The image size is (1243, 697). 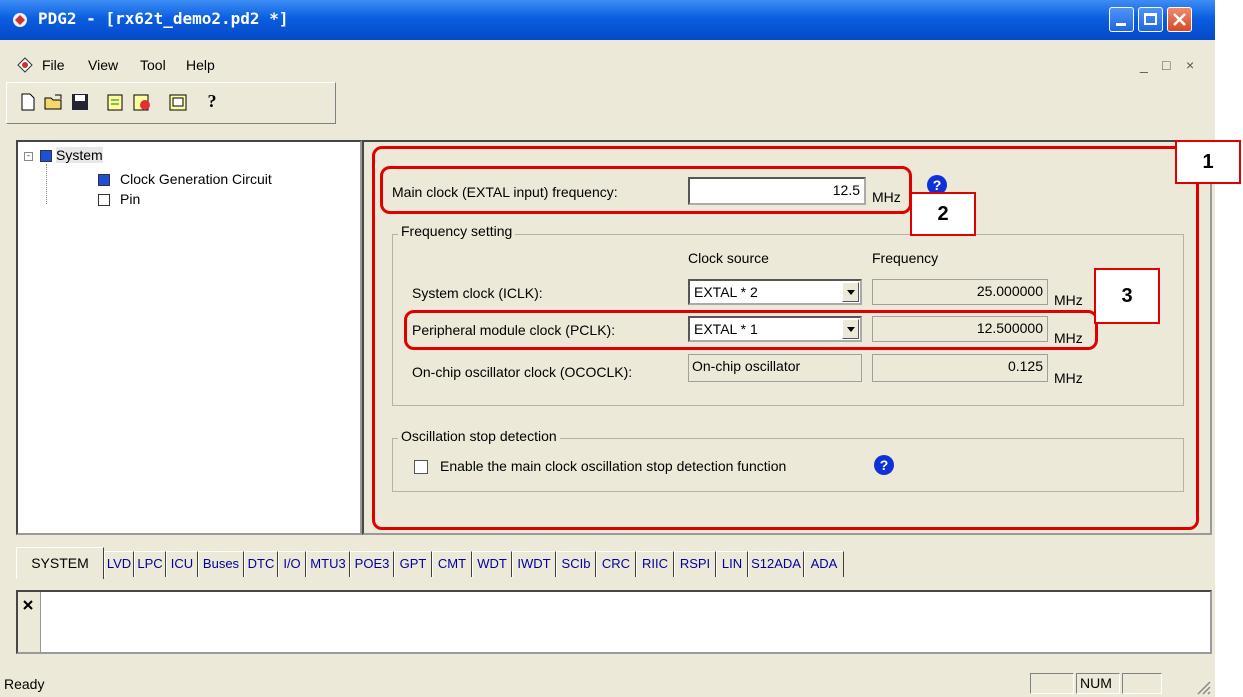 I want to click on generate-icon, so click(x=116, y=102).